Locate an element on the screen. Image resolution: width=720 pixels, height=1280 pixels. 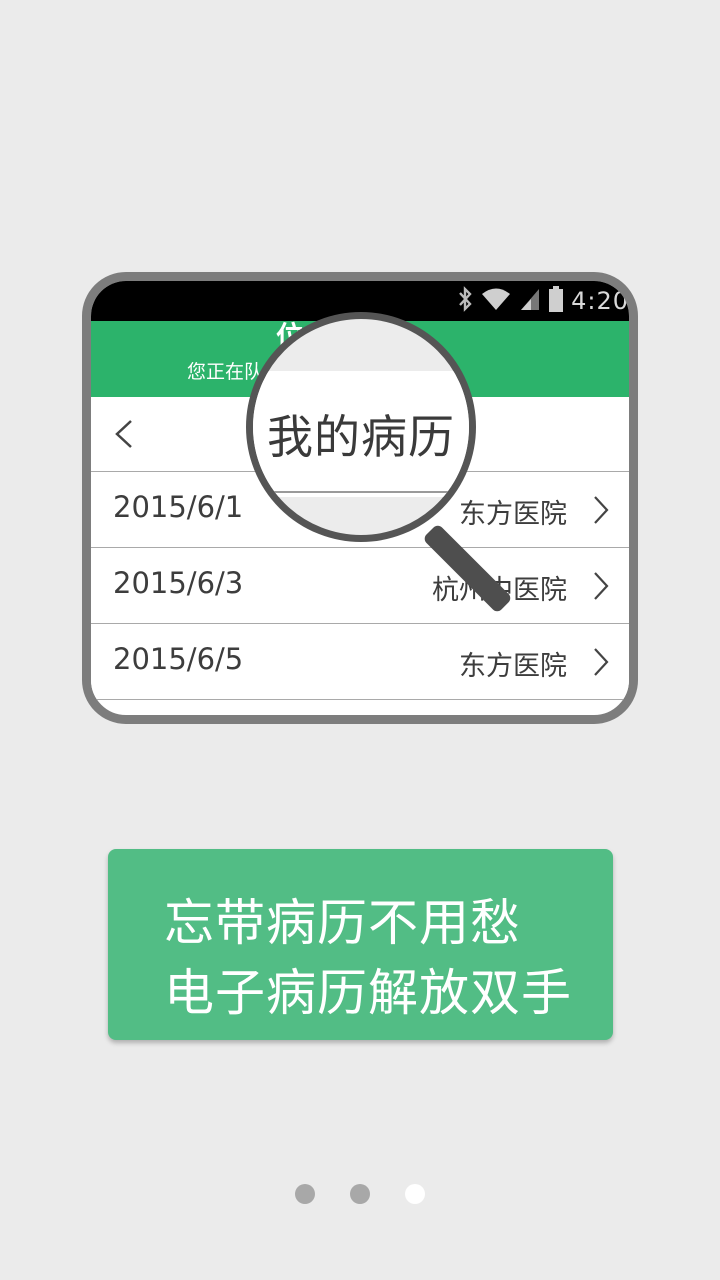
slogan-banner: 忘带病历不用愁 电子病历解放双手 is located at coordinates (360, 944).